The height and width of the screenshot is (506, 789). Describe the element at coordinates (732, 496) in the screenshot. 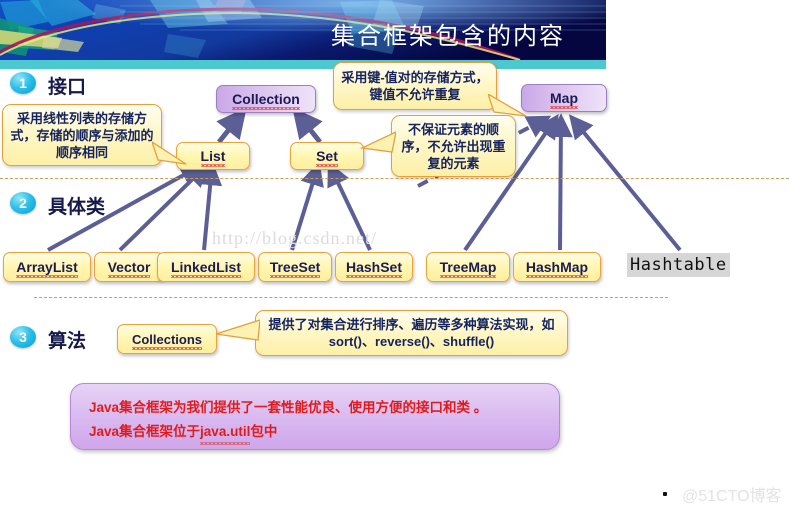

I see `watermark-corner: @51CTO博客` at that location.